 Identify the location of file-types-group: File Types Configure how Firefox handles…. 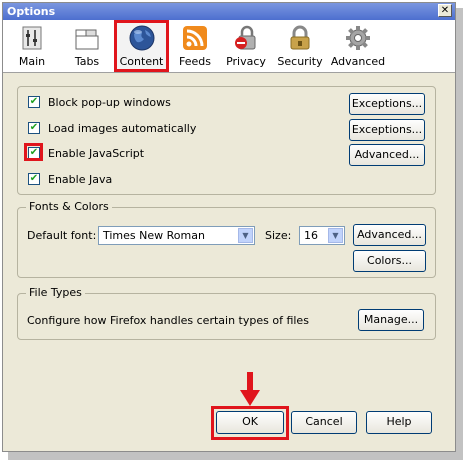
(226, 313).